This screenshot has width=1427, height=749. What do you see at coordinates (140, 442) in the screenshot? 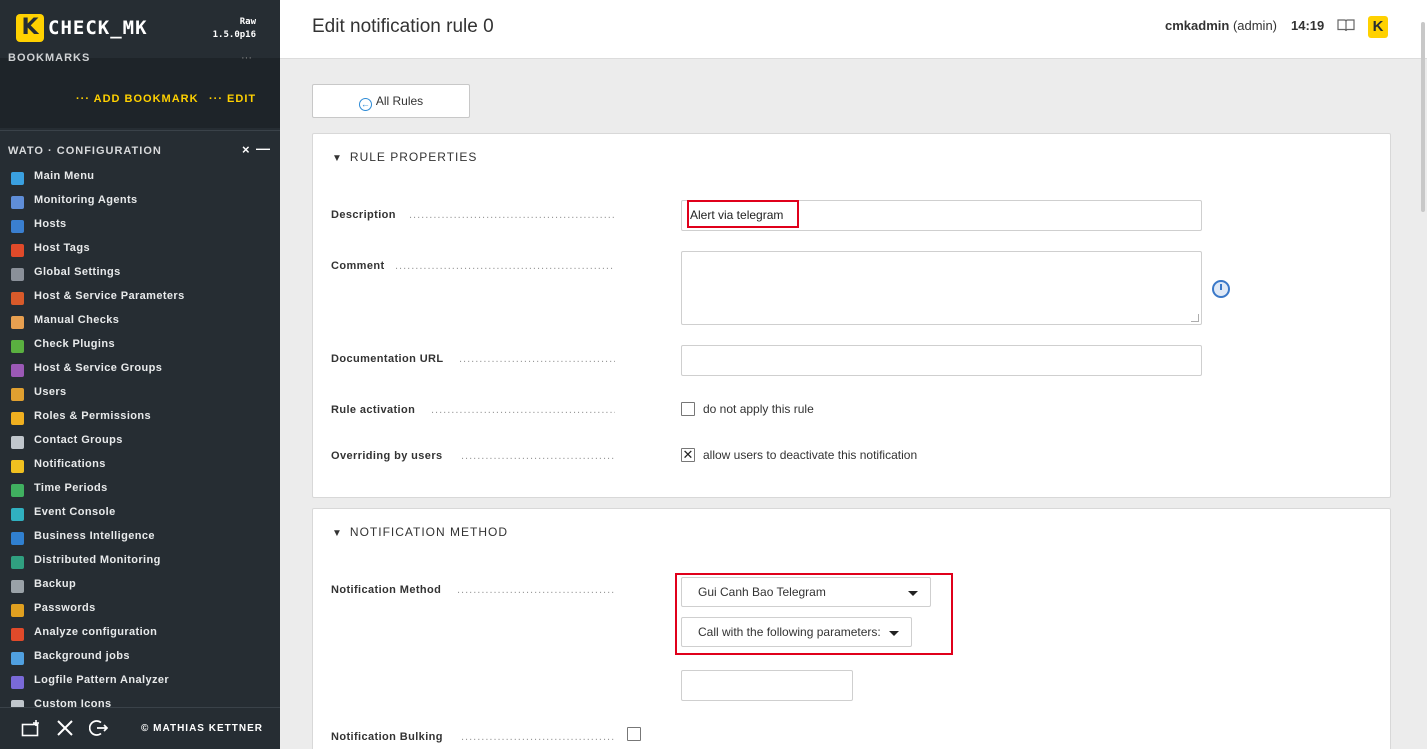
I see `sidebar-item-contact-groups: Contact Groups` at bounding box center [140, 442].